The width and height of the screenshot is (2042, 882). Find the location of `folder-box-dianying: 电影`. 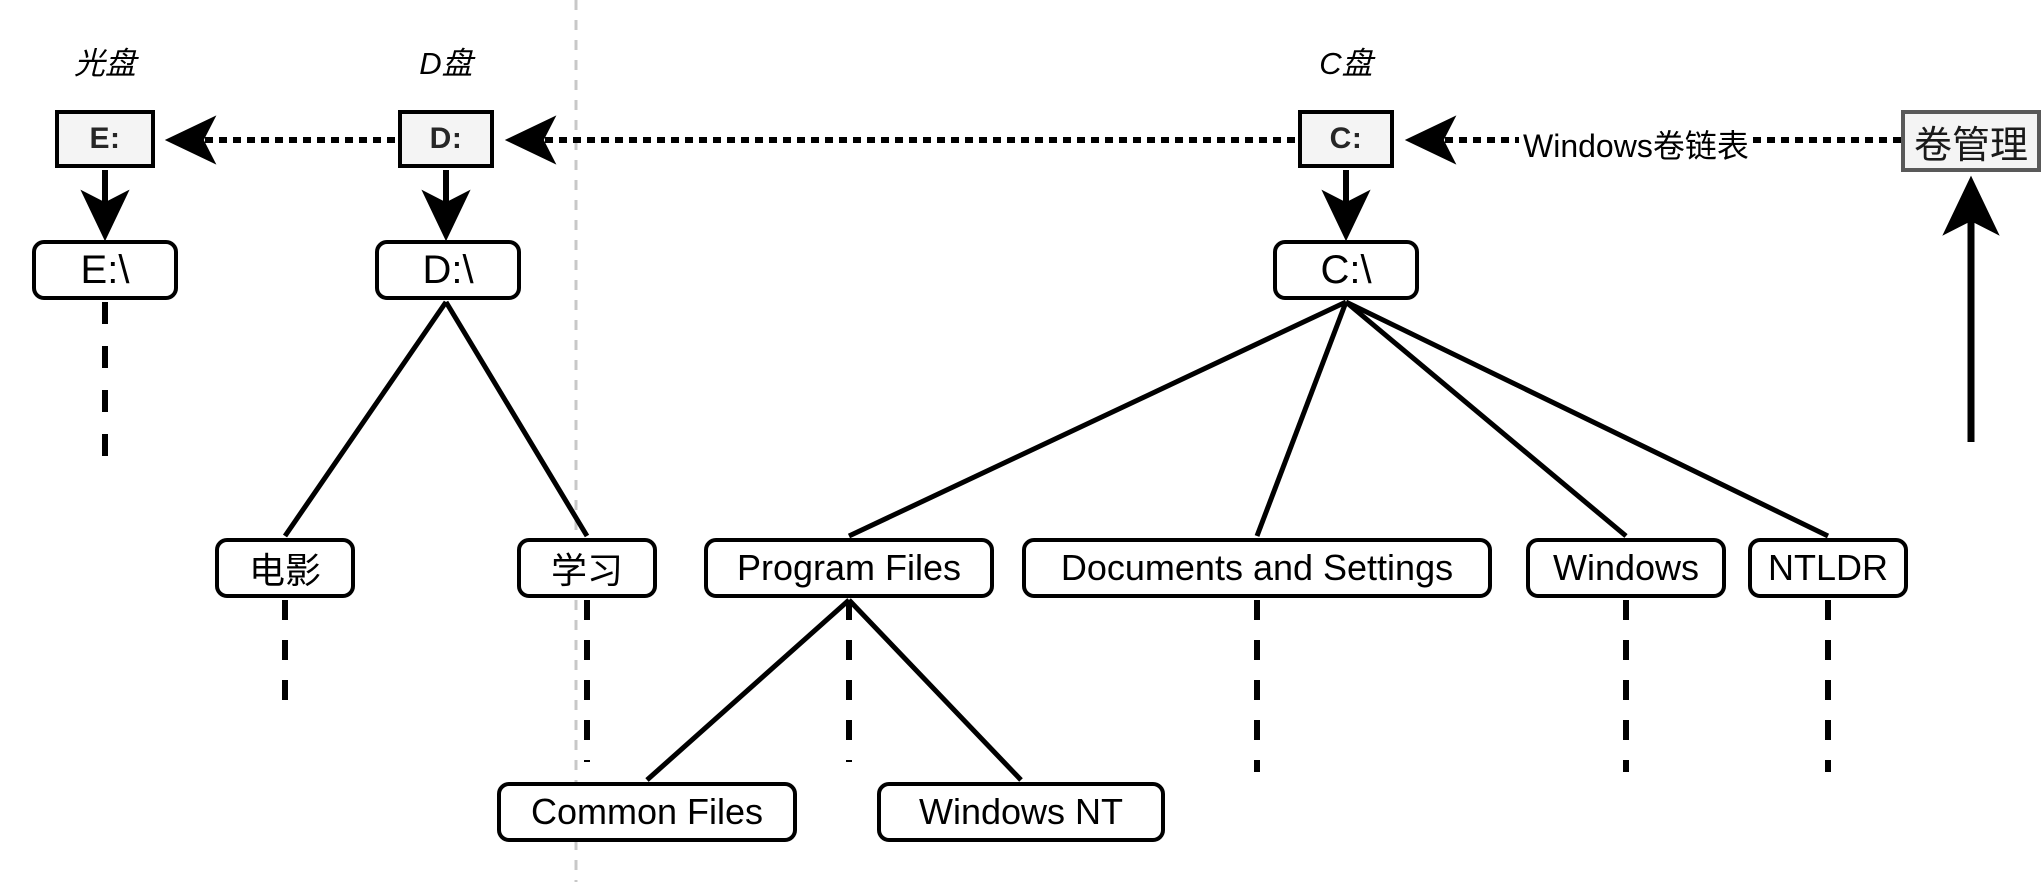

folder-box-dianying: 电影 is located at coordinates (285, 568).